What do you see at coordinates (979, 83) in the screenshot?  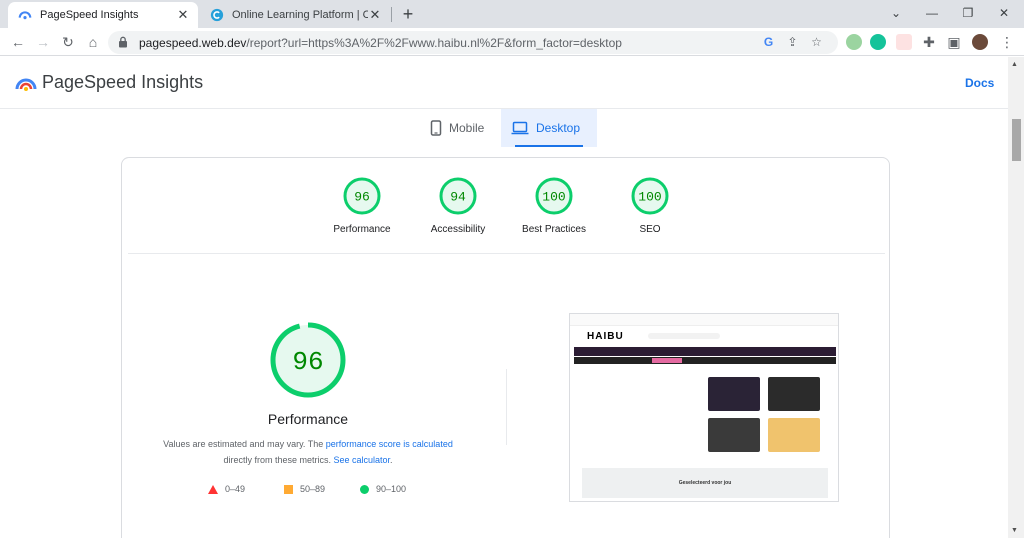 I see `docs-link: Docs` at bounding box center [979, 83].